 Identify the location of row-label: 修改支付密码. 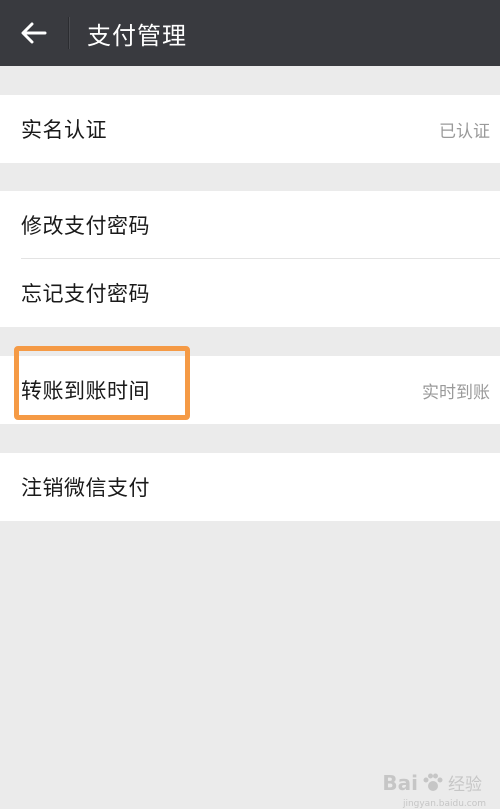
(85, 226).